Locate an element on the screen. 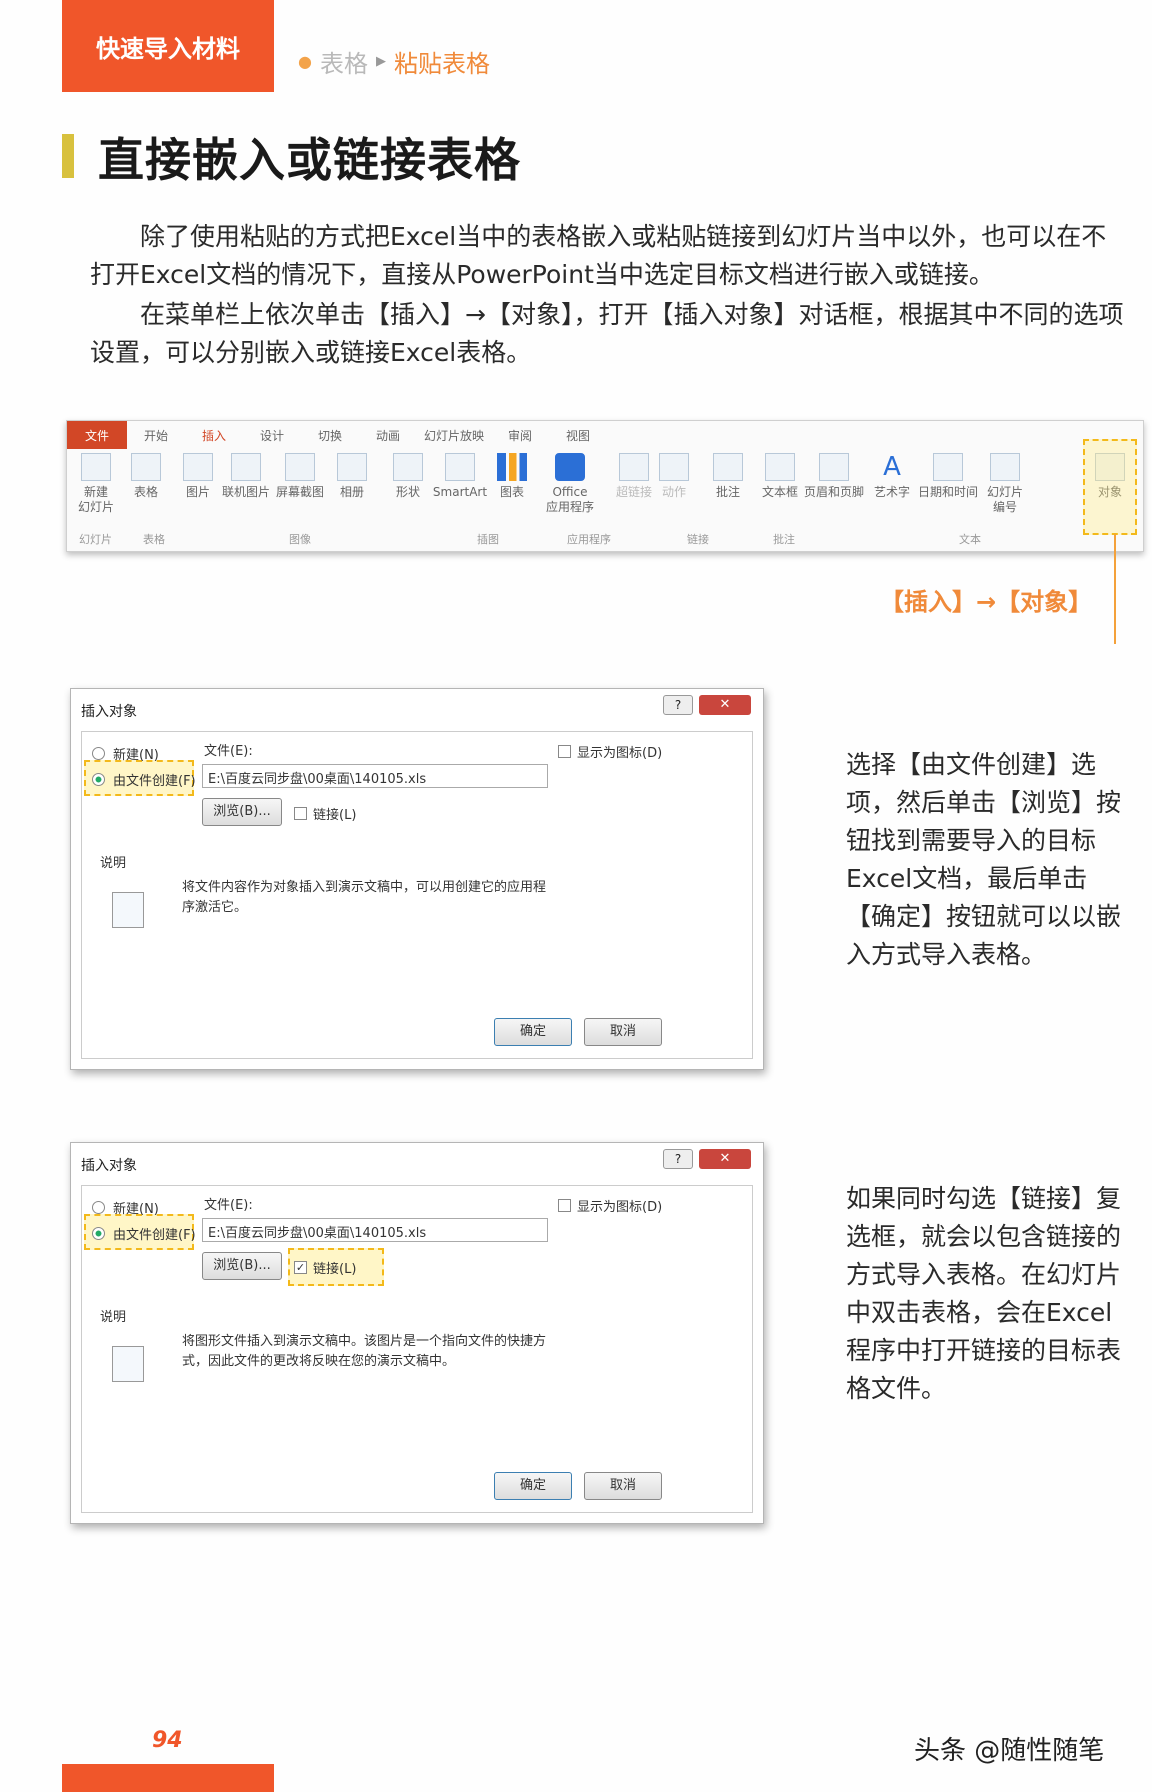 This screenshot has width=1152, height=1792. smartart-button: SmartArt is located at coordinates (460, 476).